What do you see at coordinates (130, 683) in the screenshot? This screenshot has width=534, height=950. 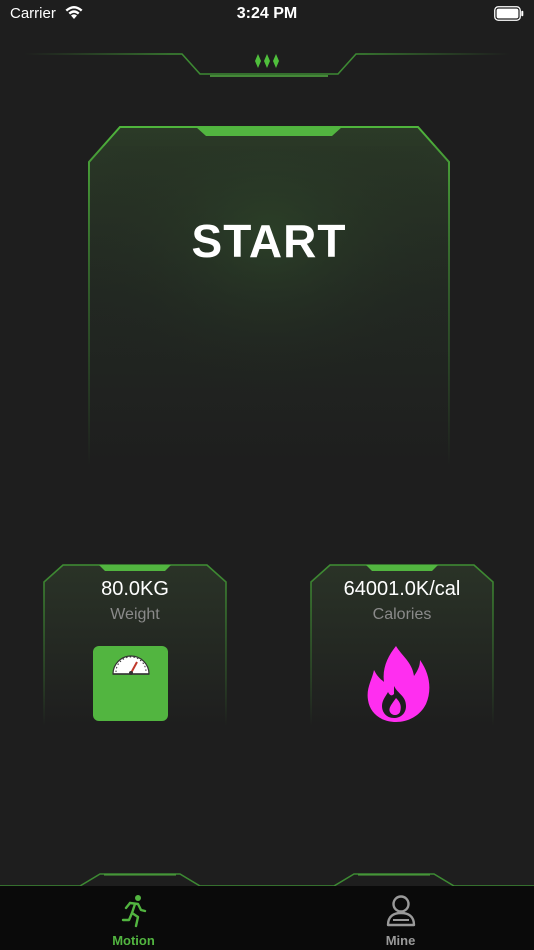 I see `scale-icon` at bounding box center [130, 683].